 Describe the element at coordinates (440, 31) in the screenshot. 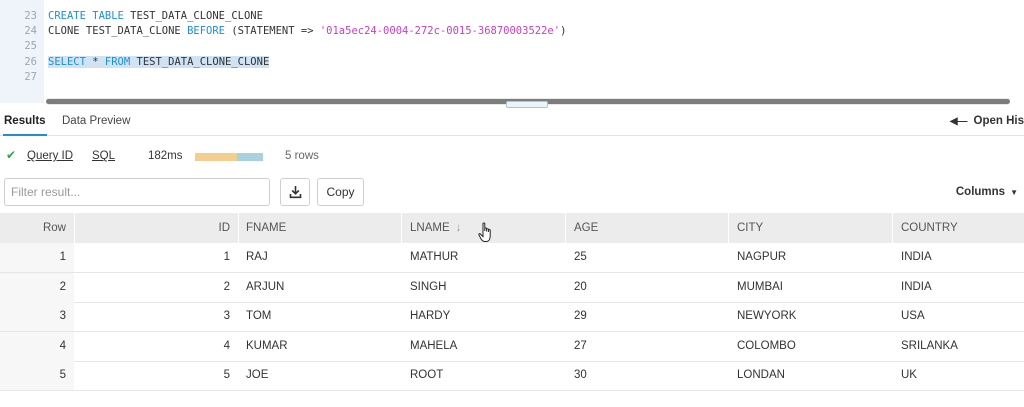

I see `code-token: '01a5ec24-0004-272c-0015-36870003522e'` at that location.